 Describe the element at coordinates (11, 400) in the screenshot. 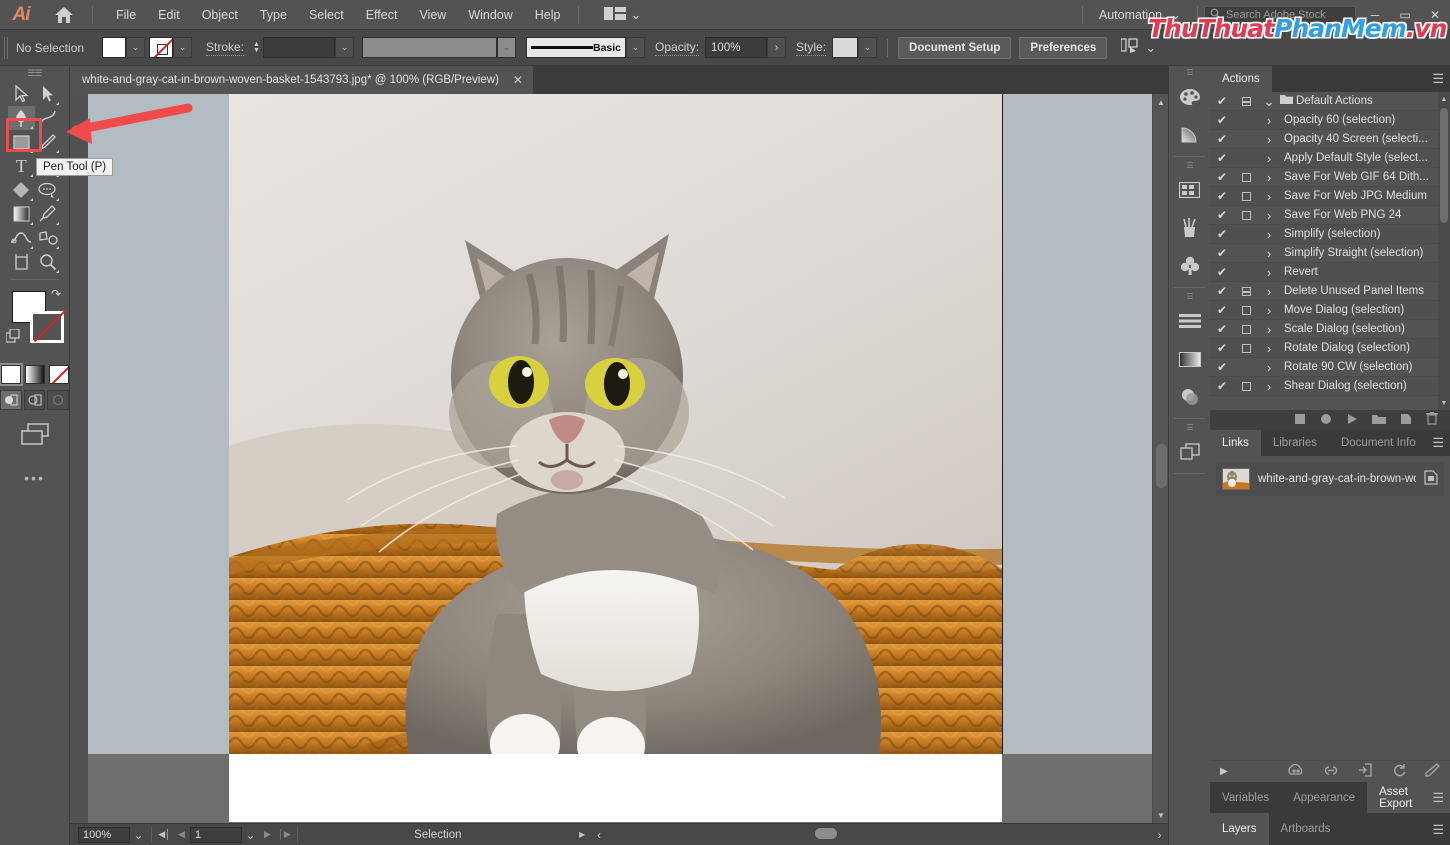

I see `draw-normal-button` at that location.